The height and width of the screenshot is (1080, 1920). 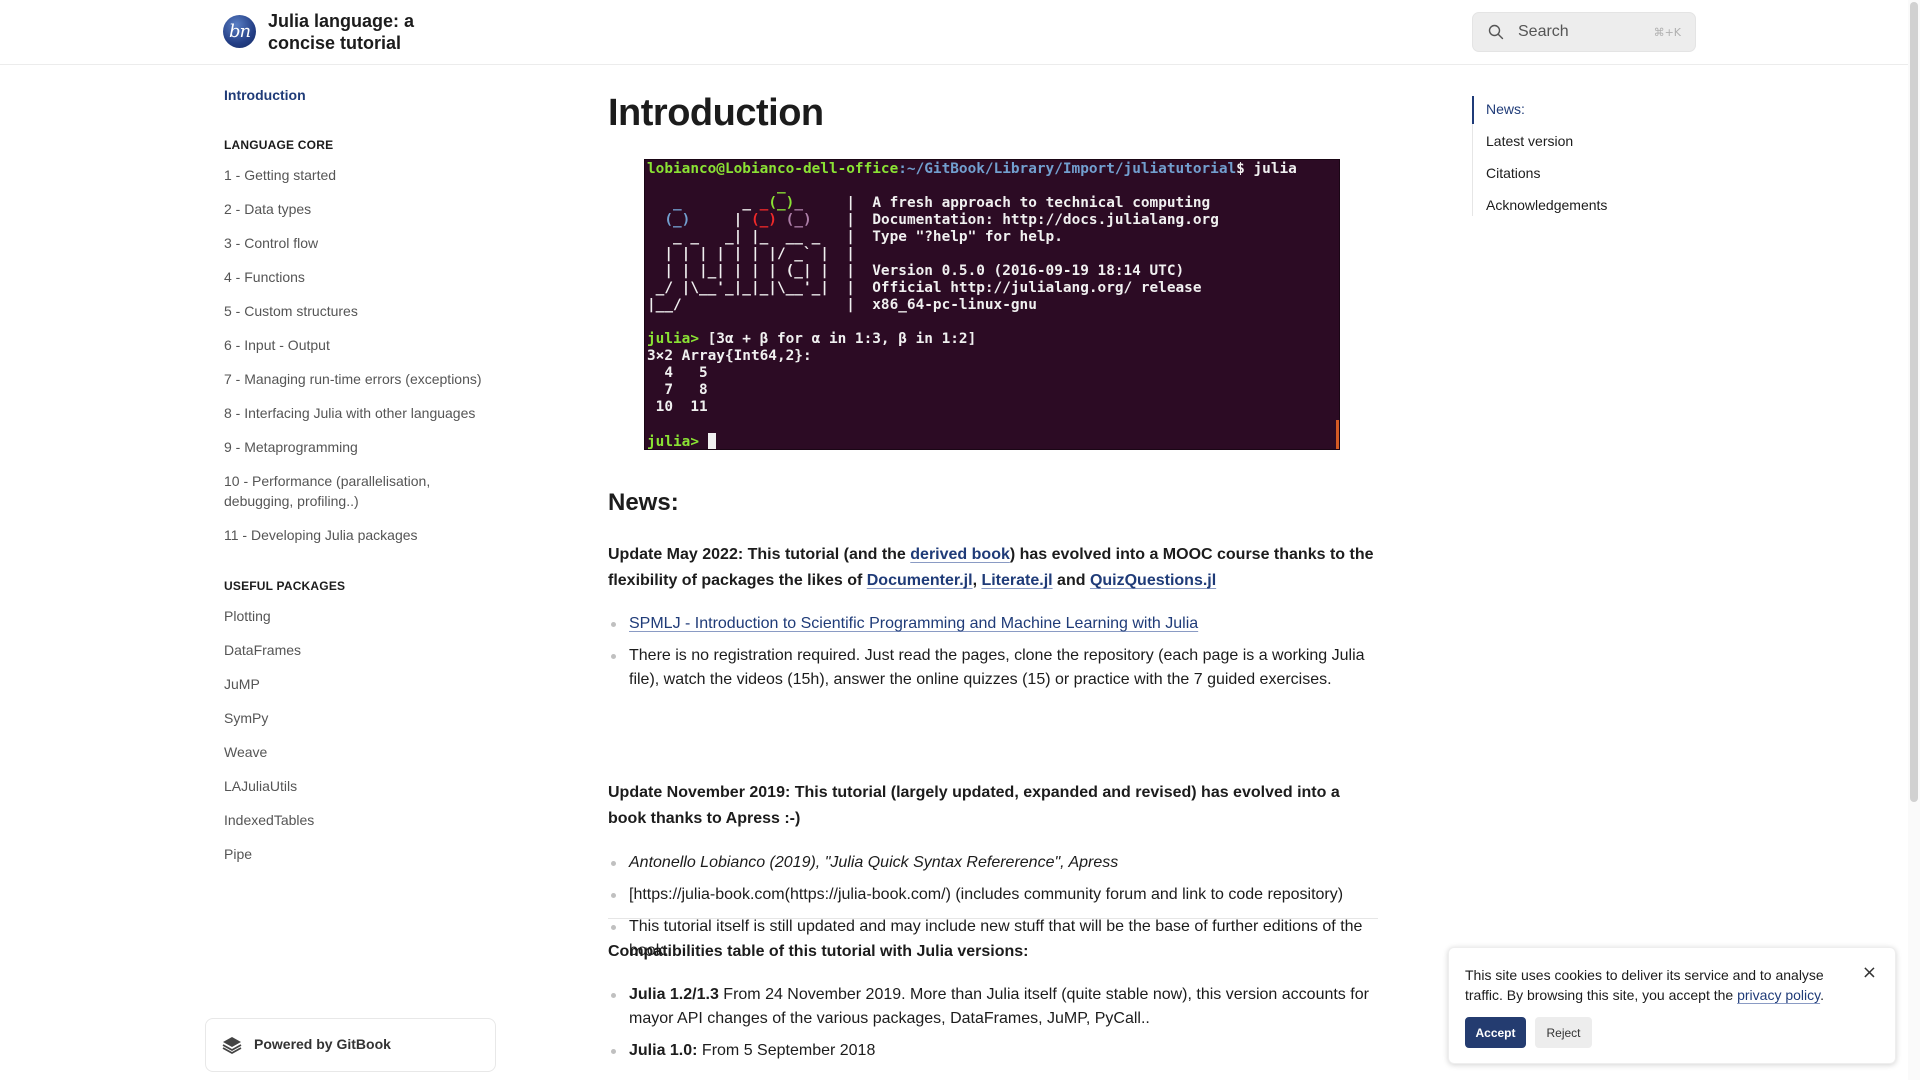 I want to click on sidebar-section-useful-packages: USEFUL PACKAGES, so click(x=285, y=586).